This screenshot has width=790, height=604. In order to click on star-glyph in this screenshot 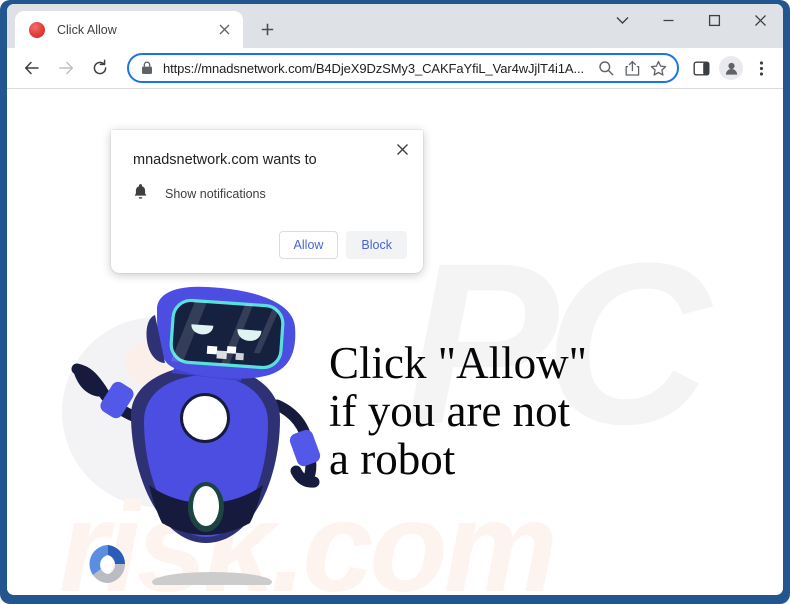, I will do `click(658, 68)`.